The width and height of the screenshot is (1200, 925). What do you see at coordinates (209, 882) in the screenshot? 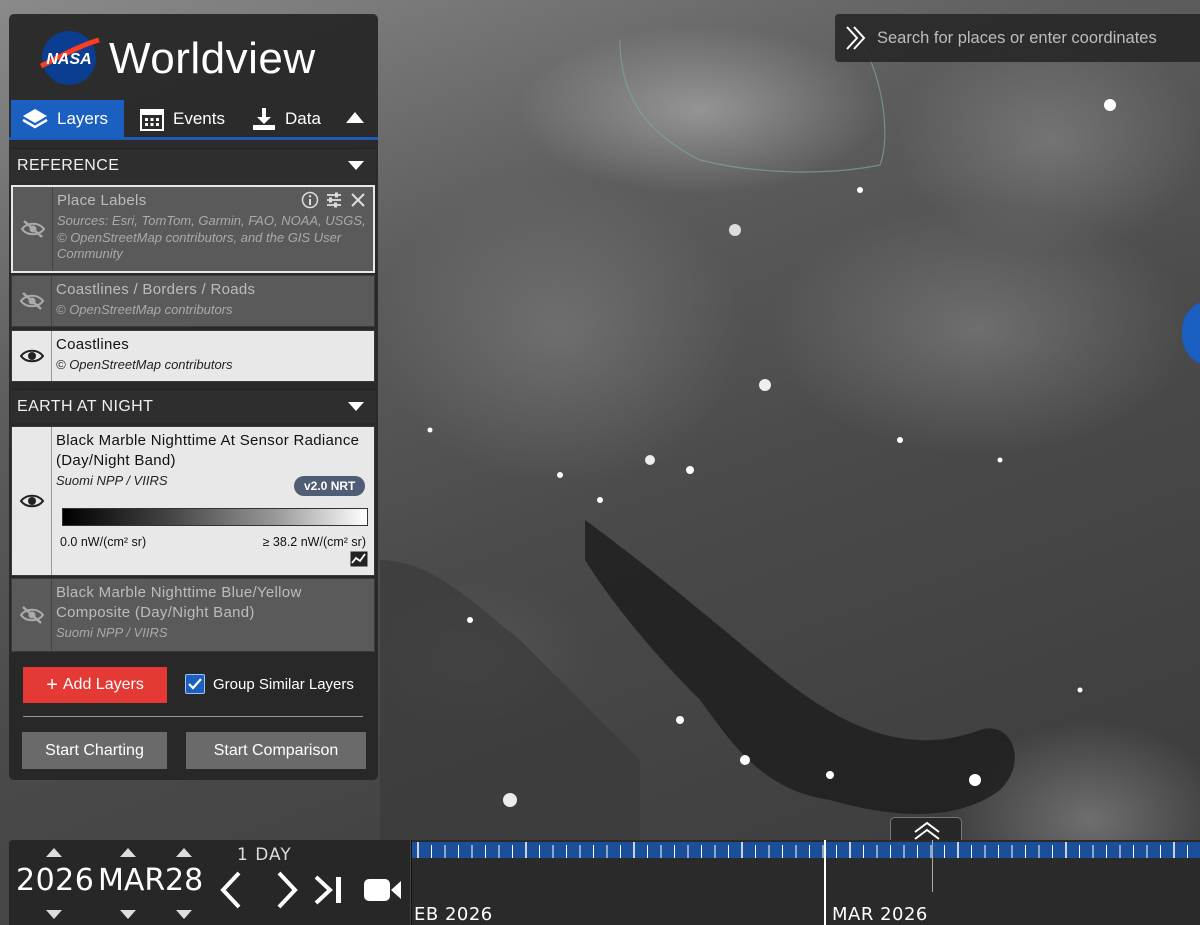
I see `date-selector: 1 DAY 2026 MAR 28` at bounding box center [209, 882].